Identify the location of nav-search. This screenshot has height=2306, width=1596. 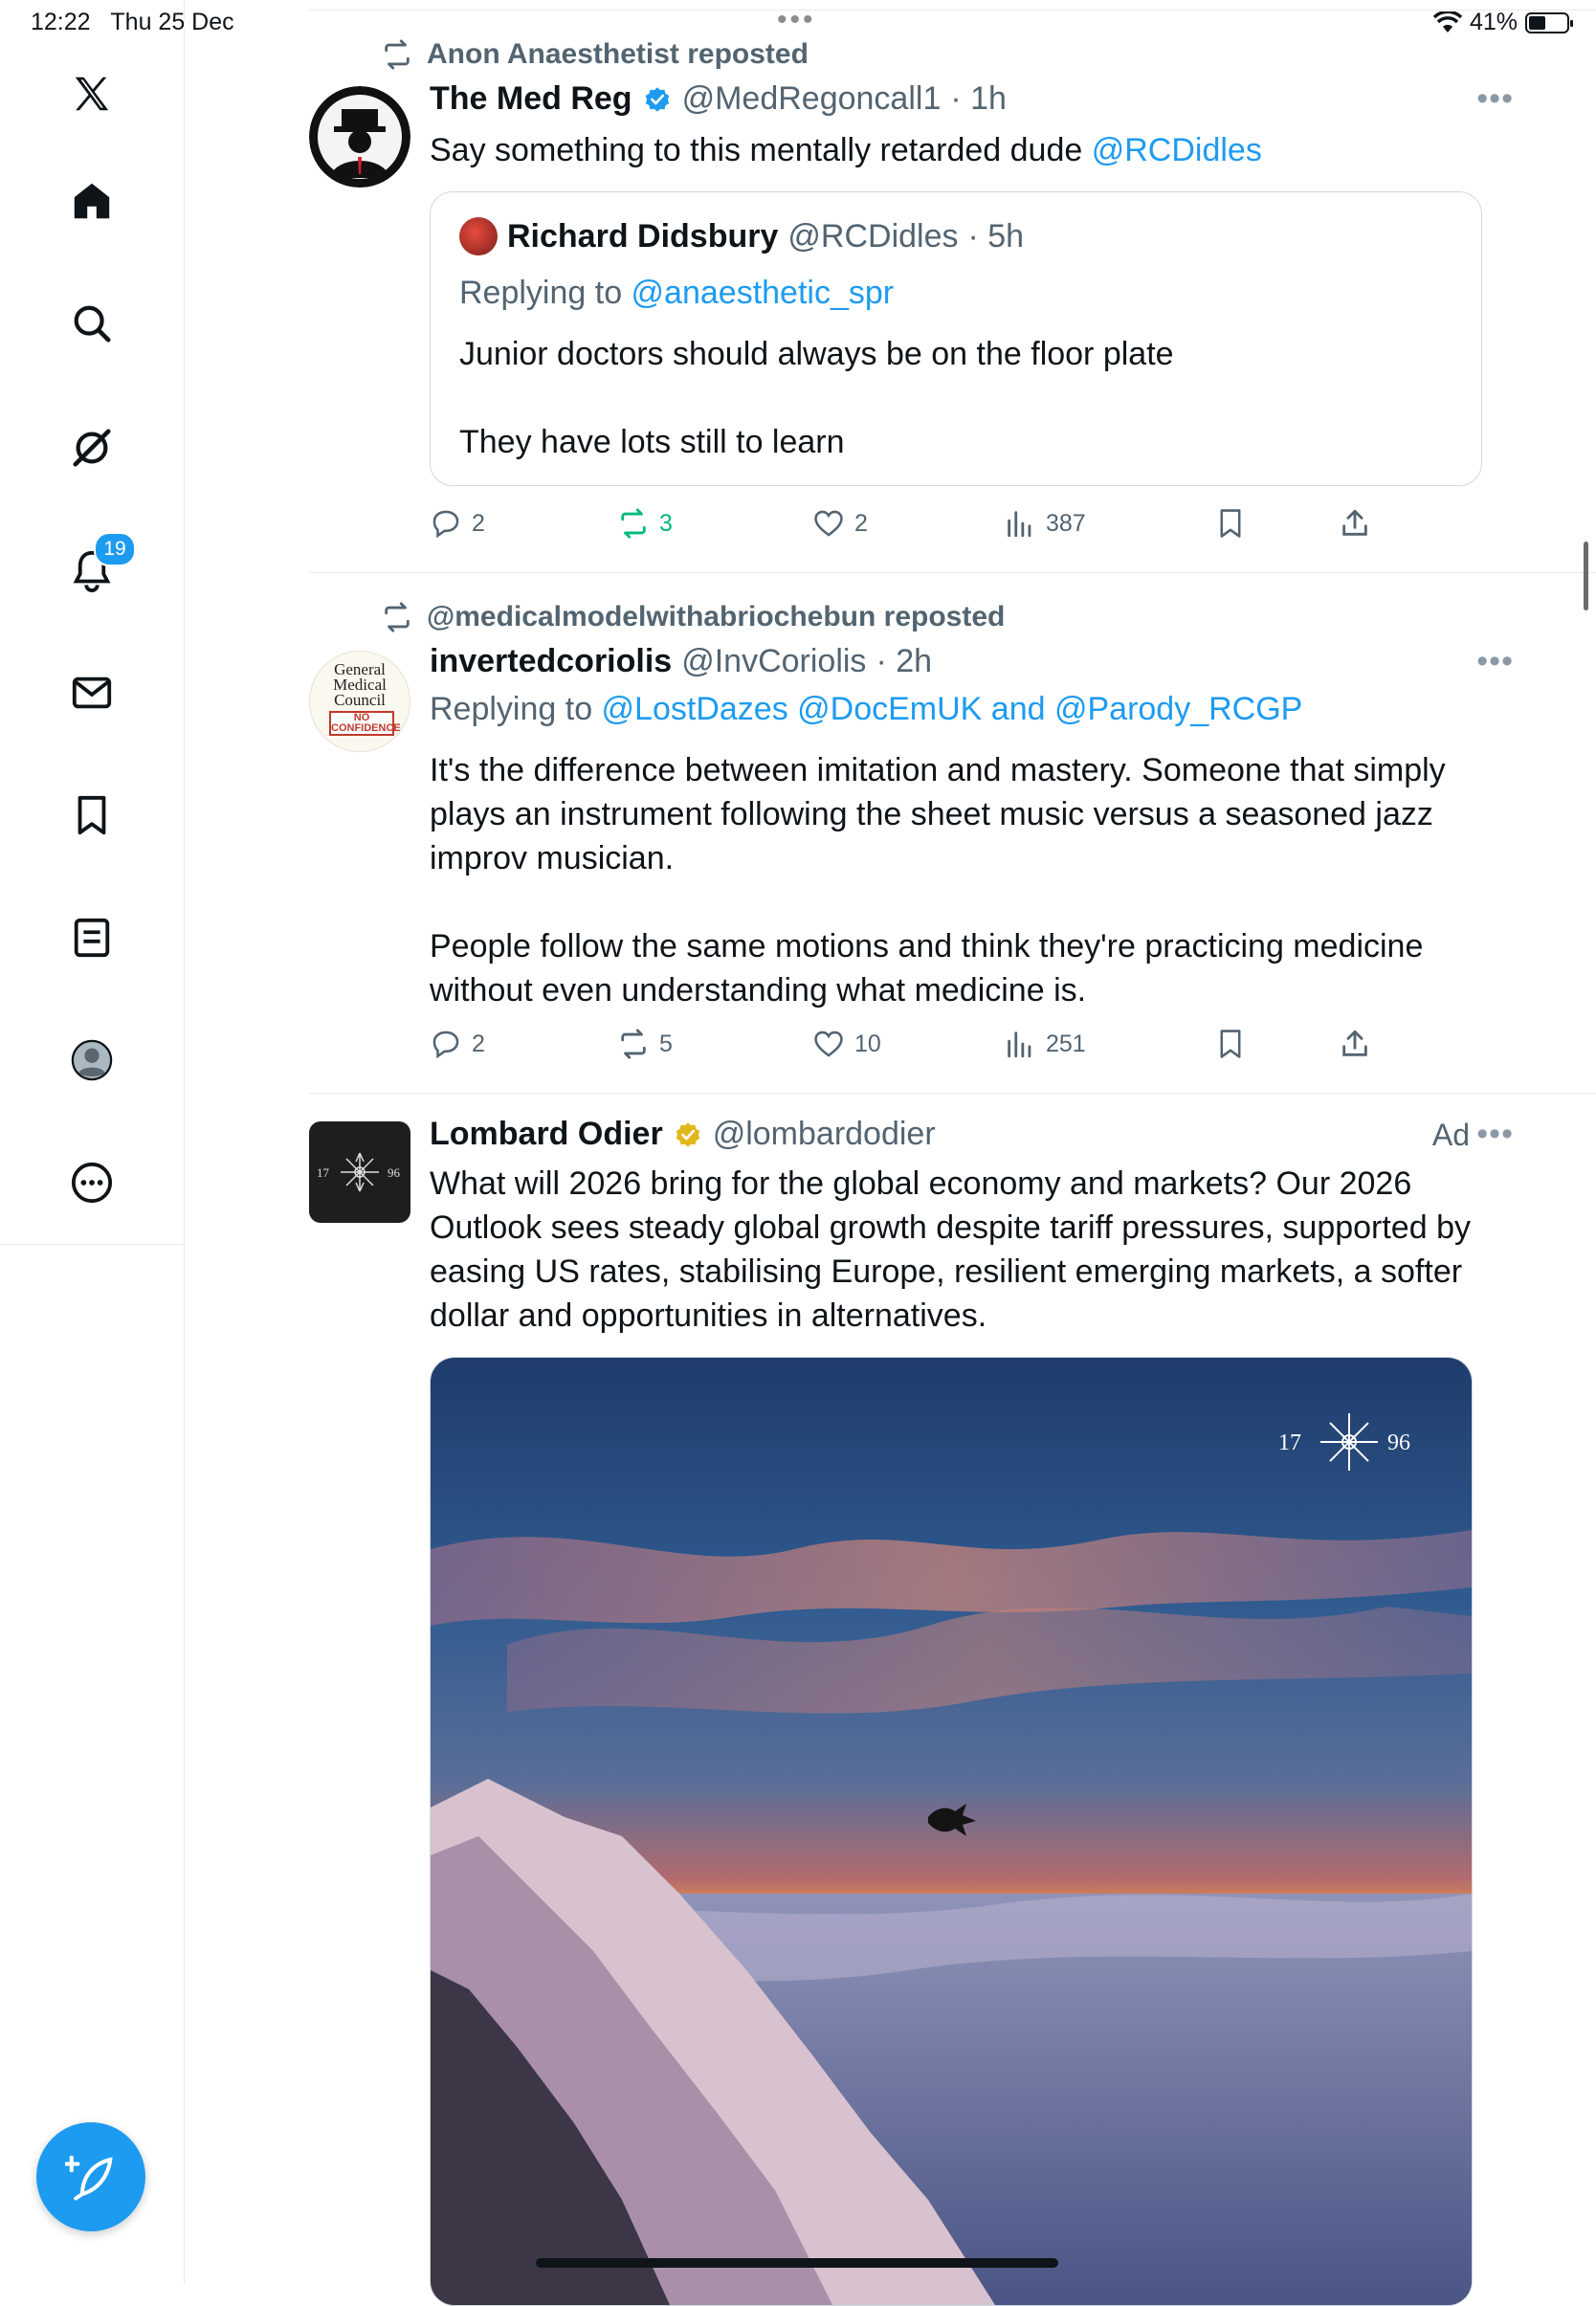
(92, 324).